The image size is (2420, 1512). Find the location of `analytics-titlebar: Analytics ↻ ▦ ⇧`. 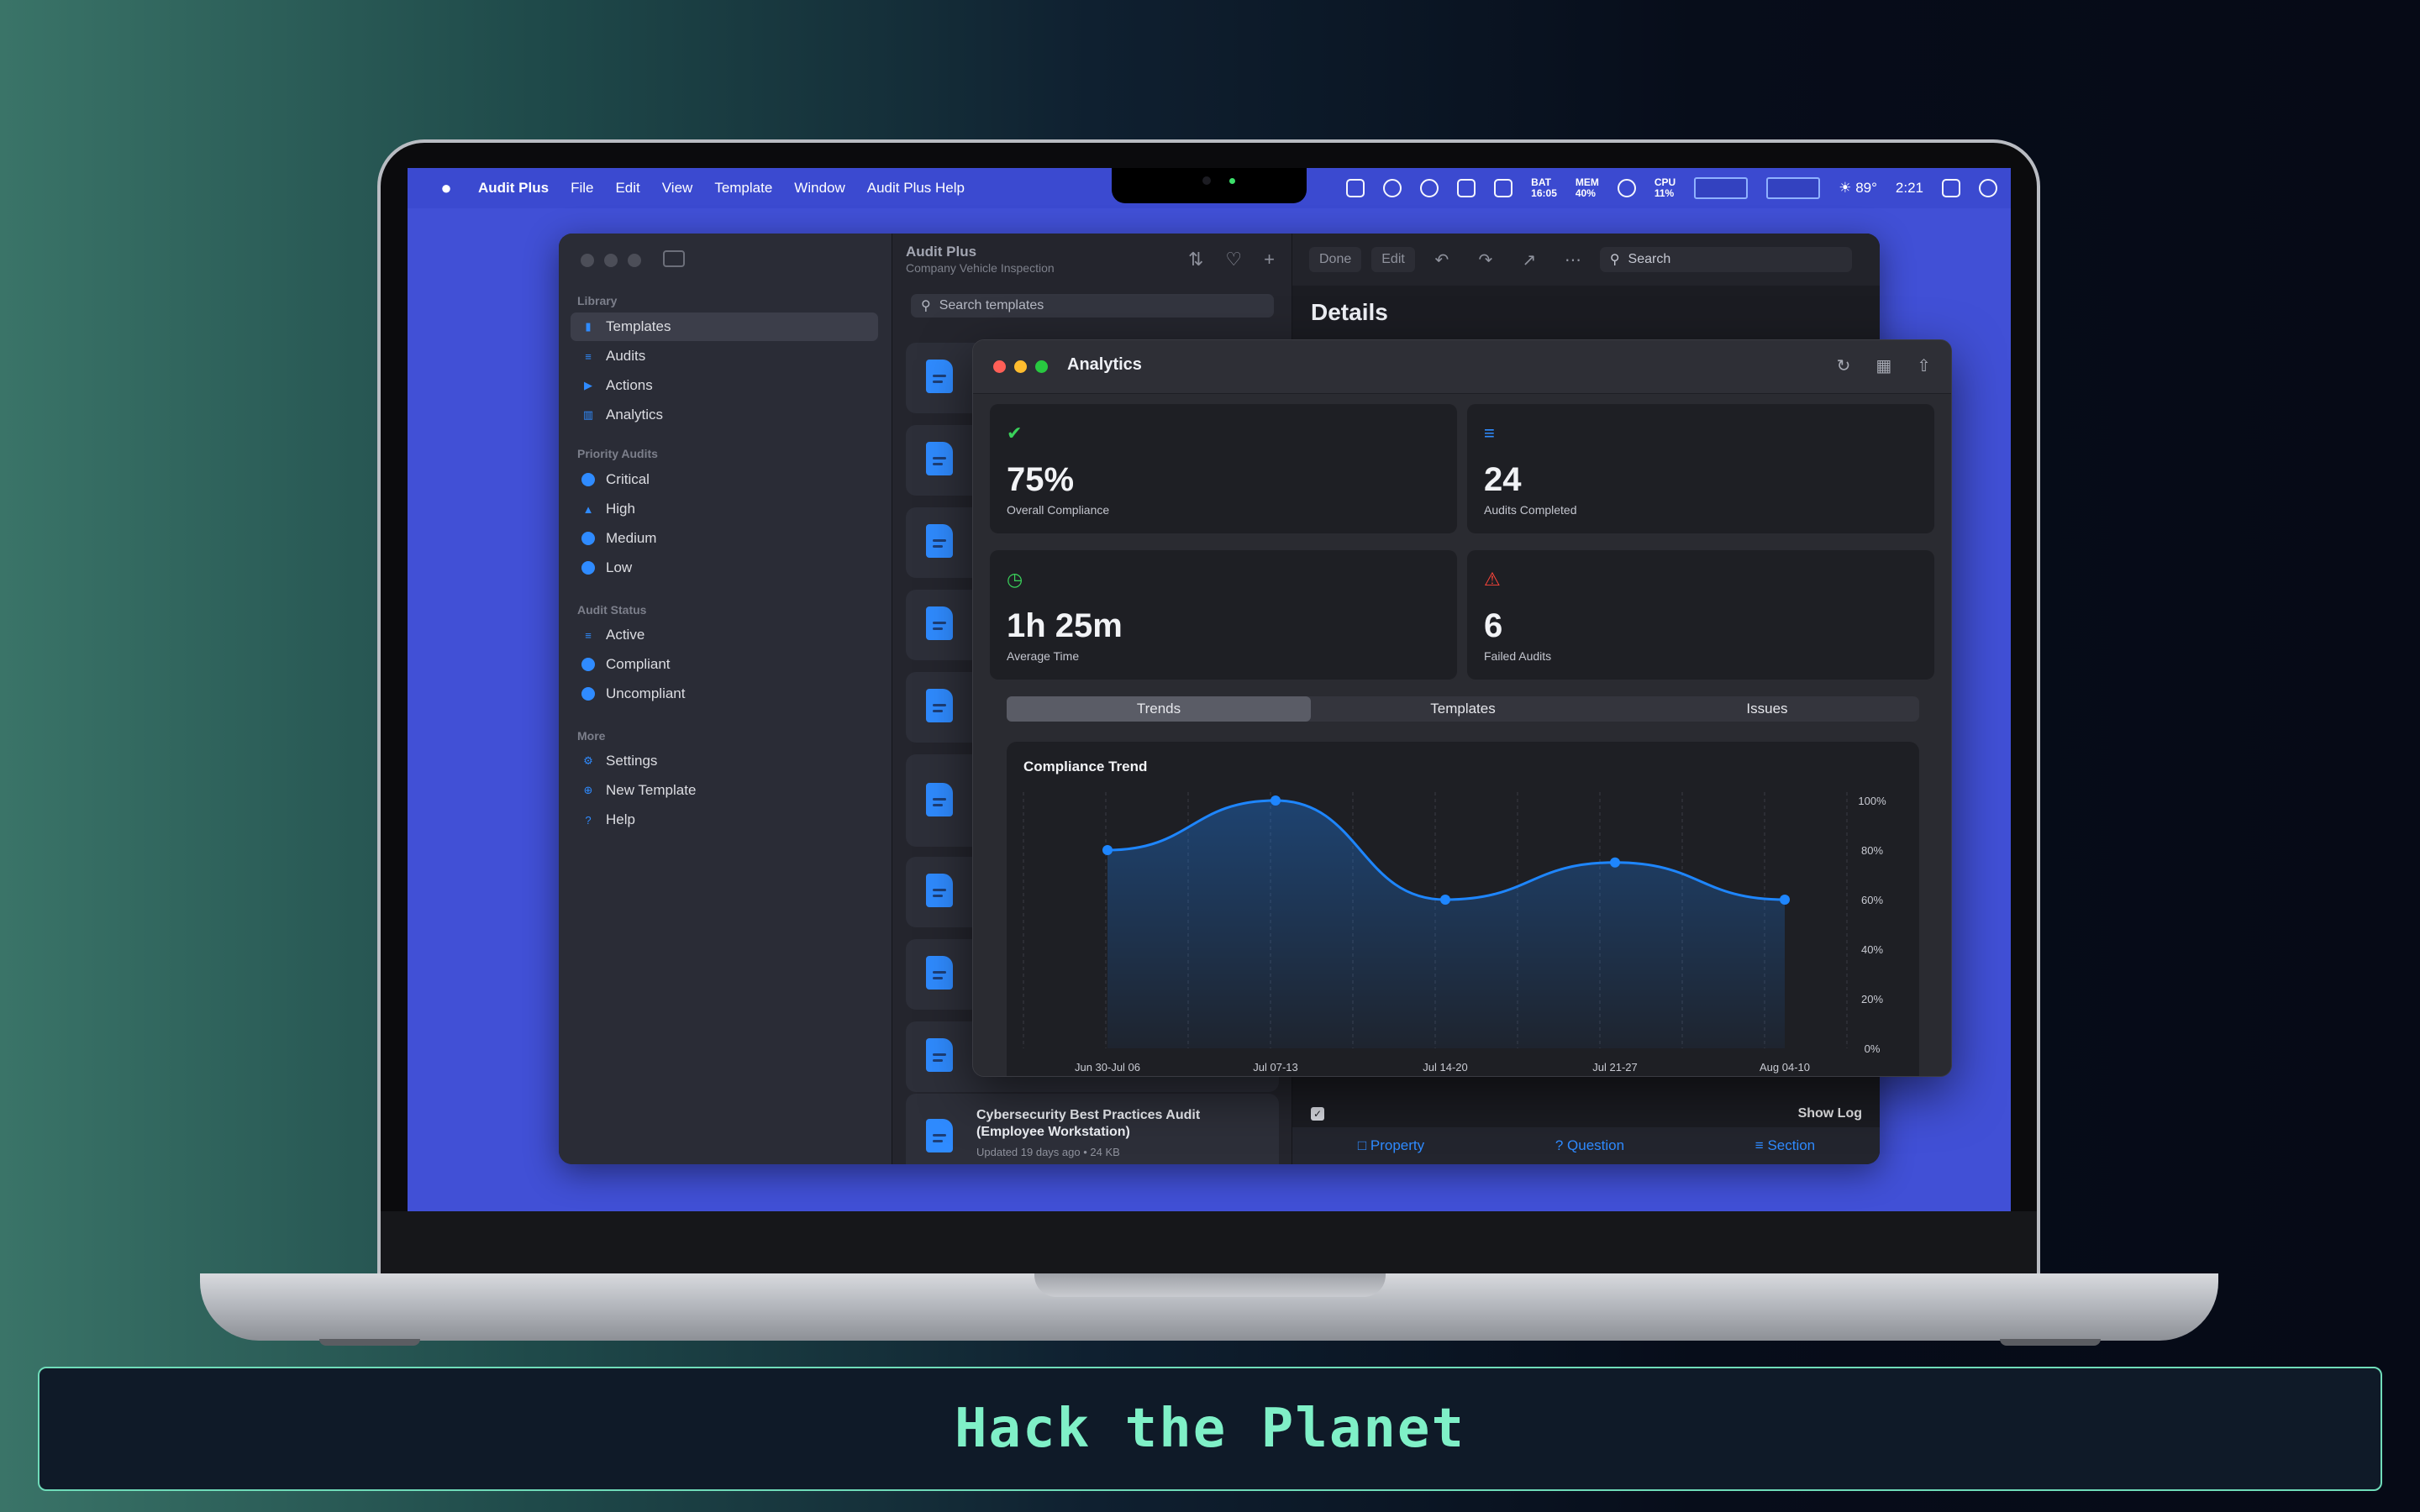

analytics-titlebar: Analytics ↻ ▦ ⇧ is located at coordinates (1462, 367).